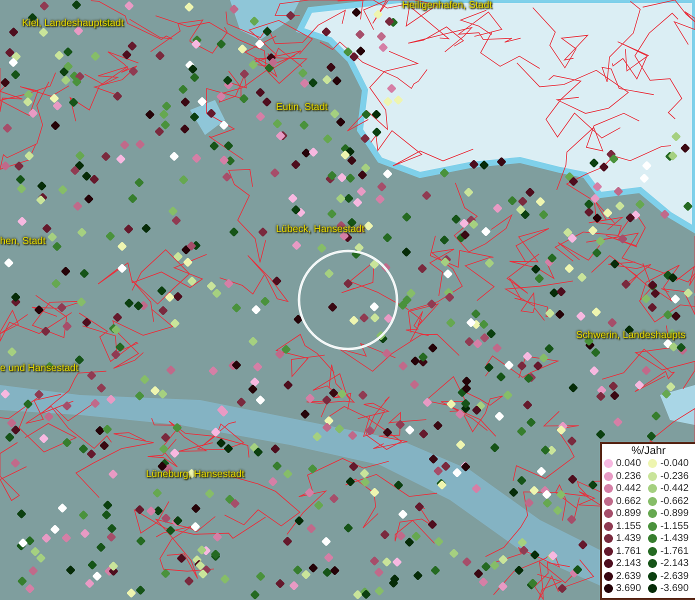 Image resolution: width=695 pixels, height=600 pixels. I want to click on legend-value: -1.761, so click(675, 551).